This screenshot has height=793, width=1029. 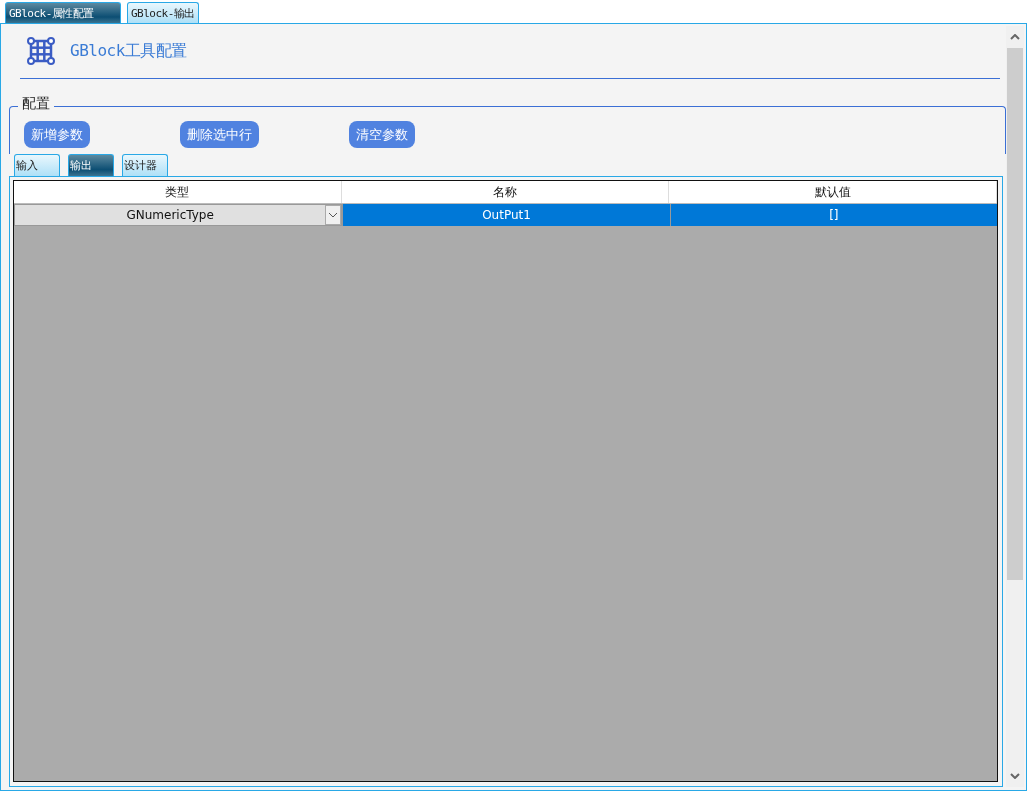 I want to click on table-cell: OutPut1, so click(x=506, y=215).